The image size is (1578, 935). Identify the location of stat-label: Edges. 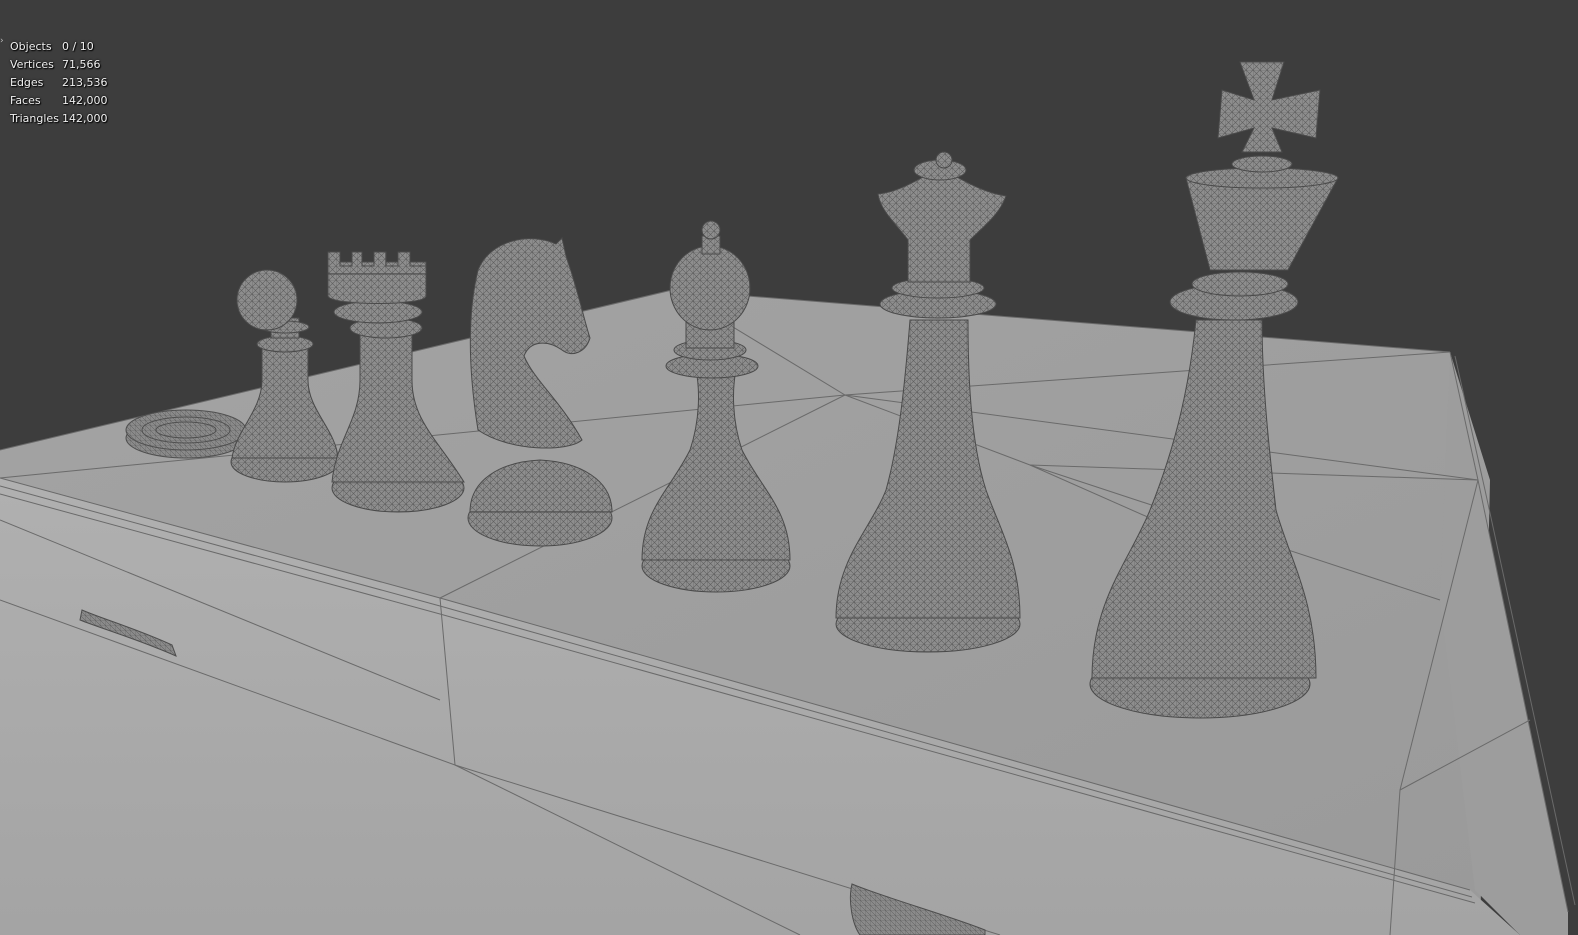
(27, 82).